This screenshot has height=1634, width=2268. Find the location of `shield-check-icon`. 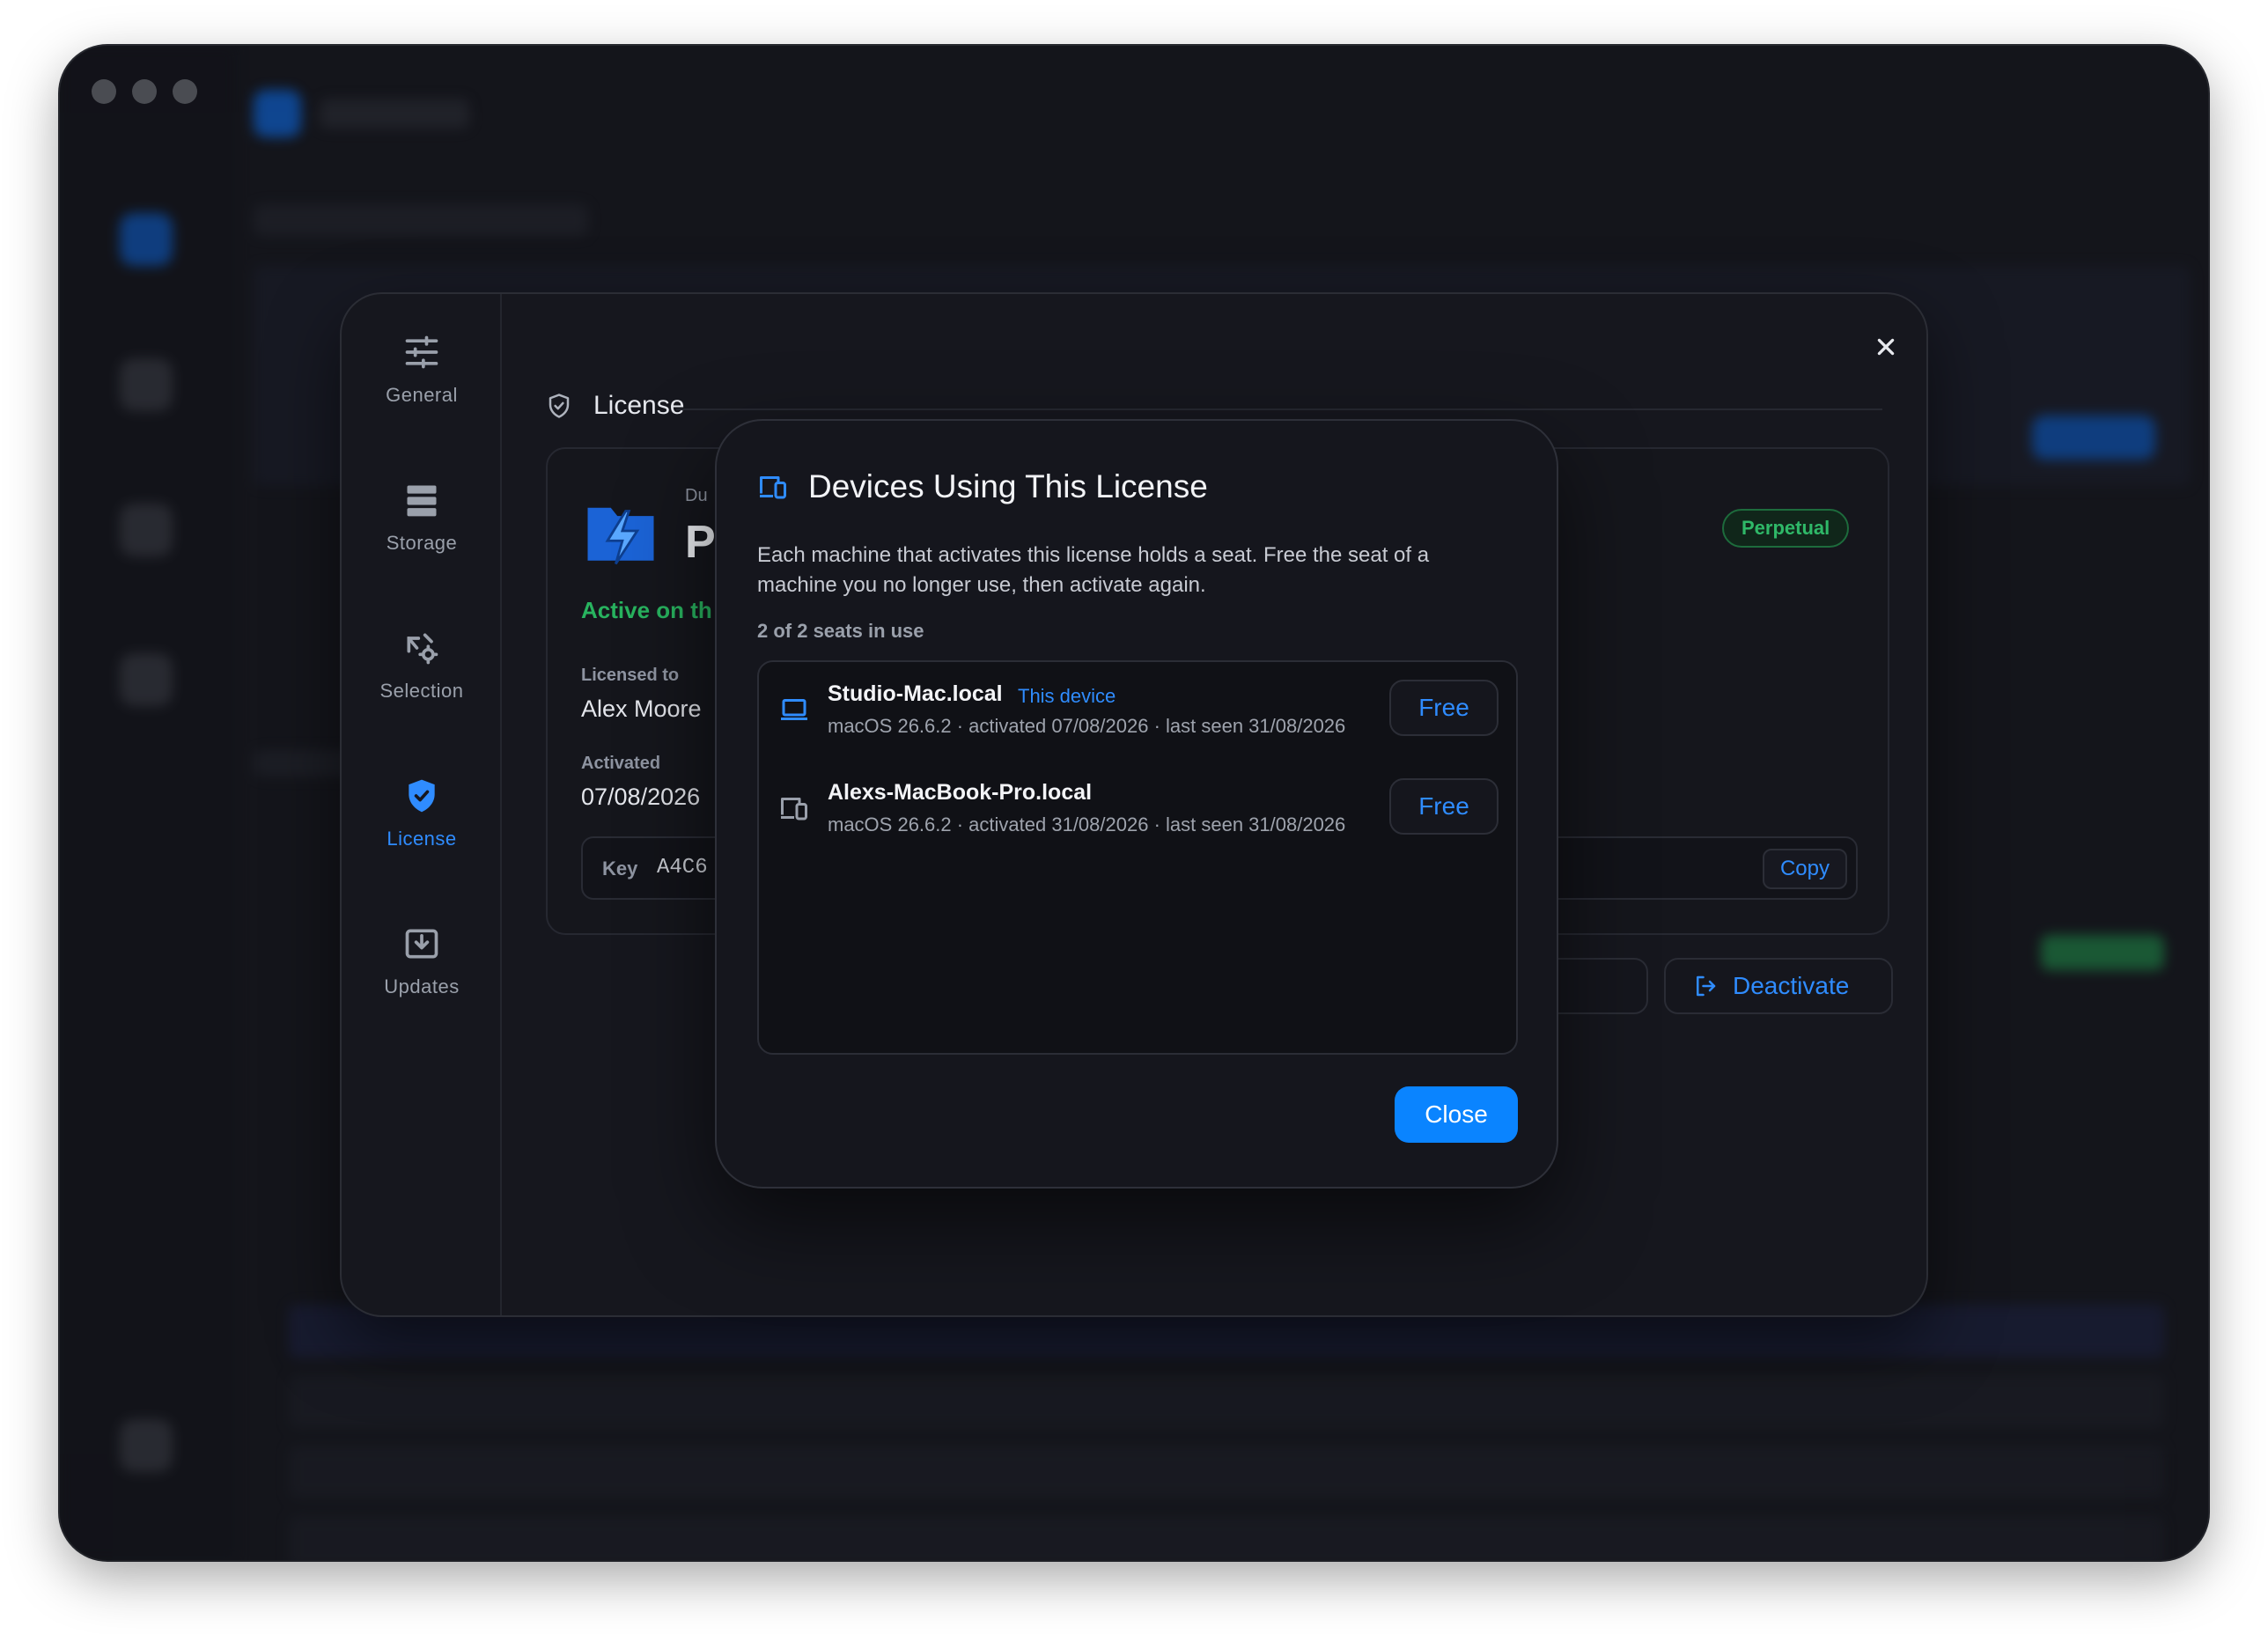

shield-check-icon is located at coordinates (422, 796).